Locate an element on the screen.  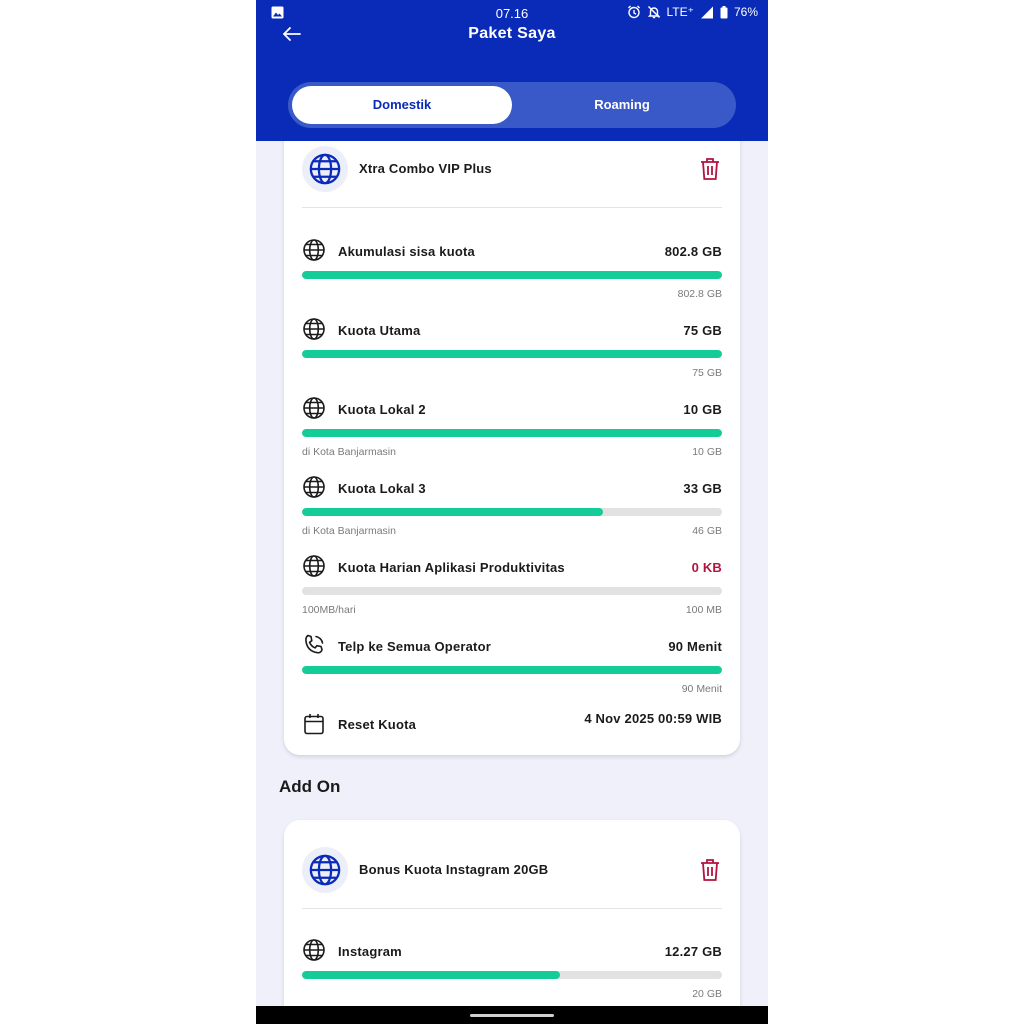
quota-row: Kuota Utama 75 GB 75 GB is located at coordinates (512, 348).